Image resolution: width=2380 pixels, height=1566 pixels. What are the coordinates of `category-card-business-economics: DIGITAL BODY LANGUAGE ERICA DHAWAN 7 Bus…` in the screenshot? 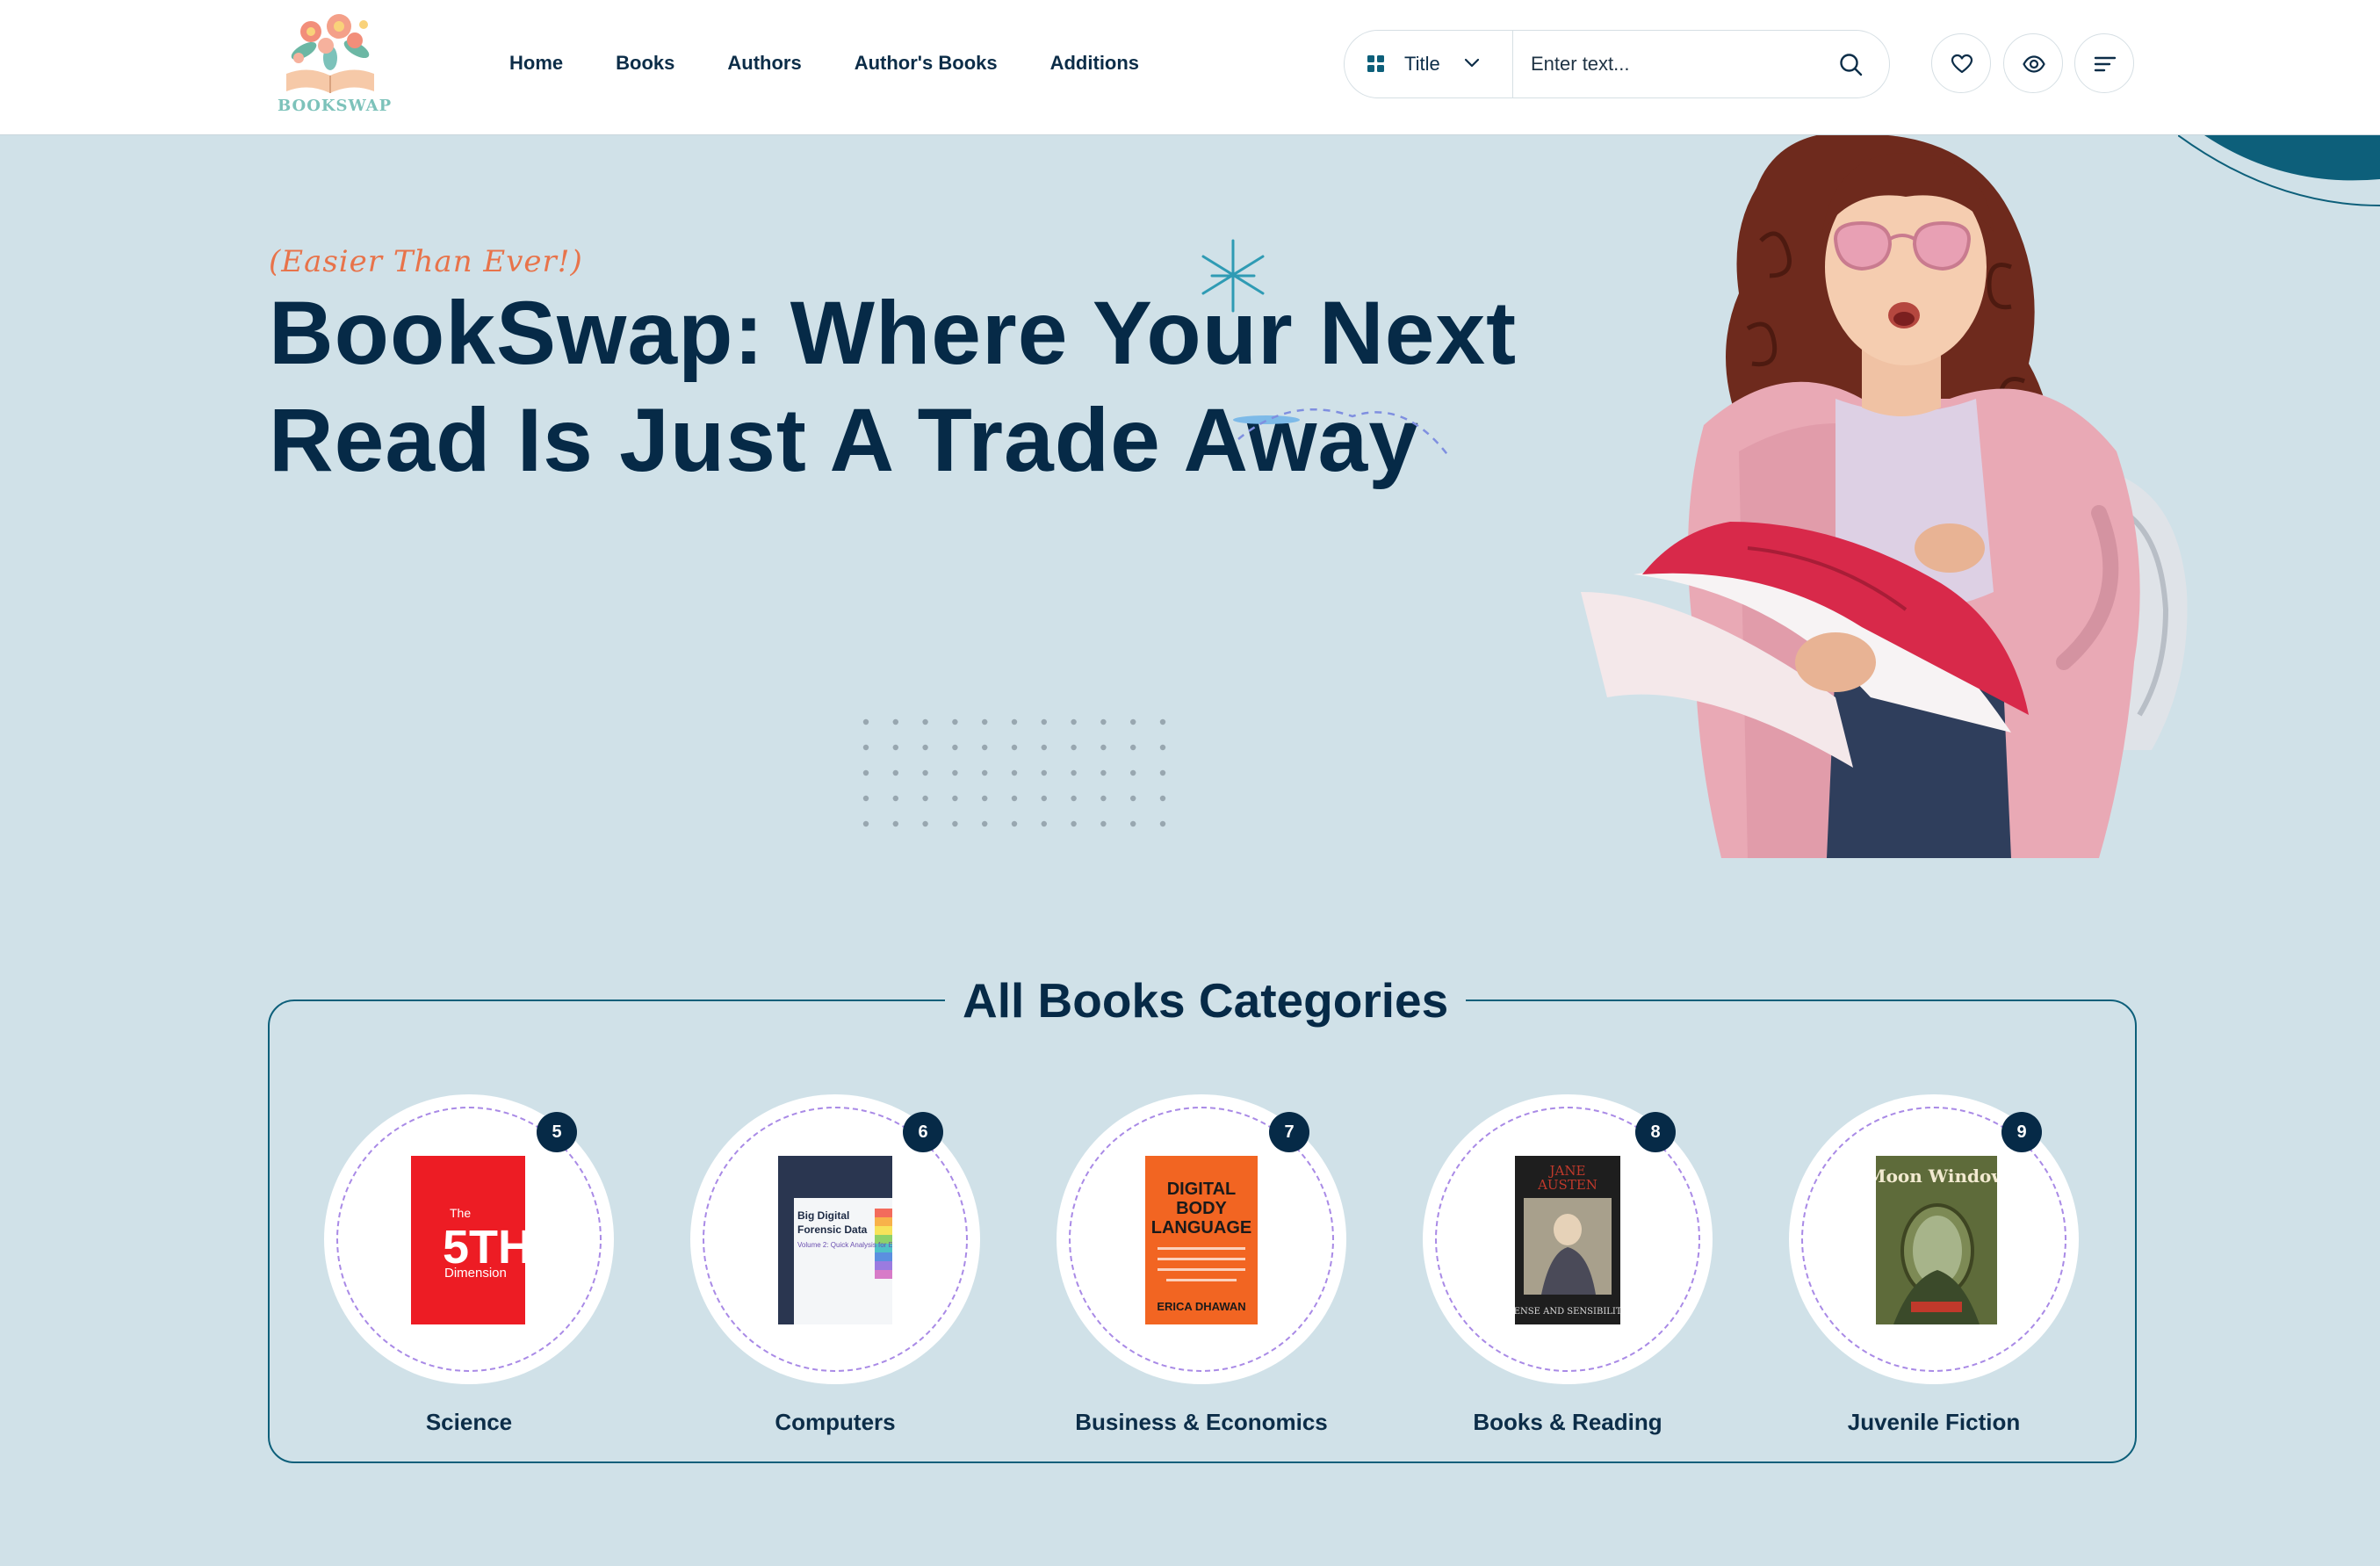 It's located at (1201, 1270).